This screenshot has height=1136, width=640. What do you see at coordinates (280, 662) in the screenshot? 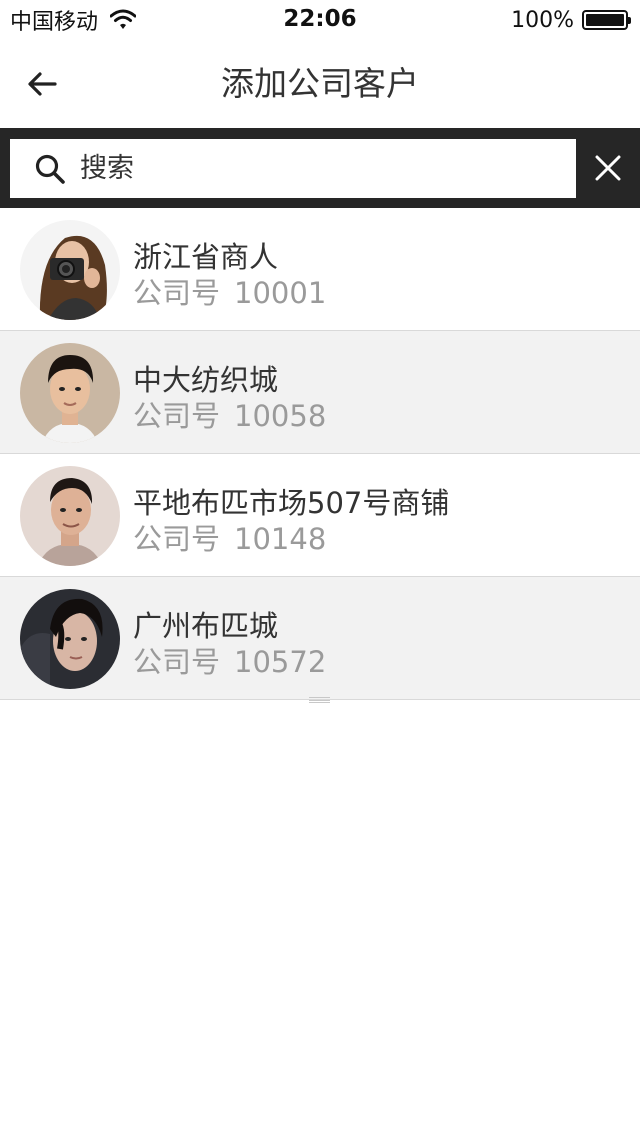
I see `company-number: 10572` at bounding box center [280, 662].